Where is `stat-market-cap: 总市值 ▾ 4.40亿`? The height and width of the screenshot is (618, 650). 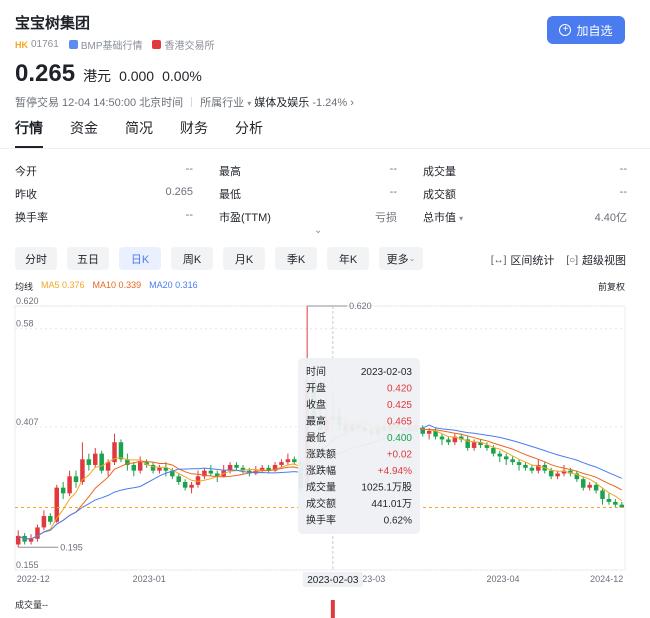
stat-market-cap: 总市值 ▾ 4.40亿 is located at coordinates (525, 217).